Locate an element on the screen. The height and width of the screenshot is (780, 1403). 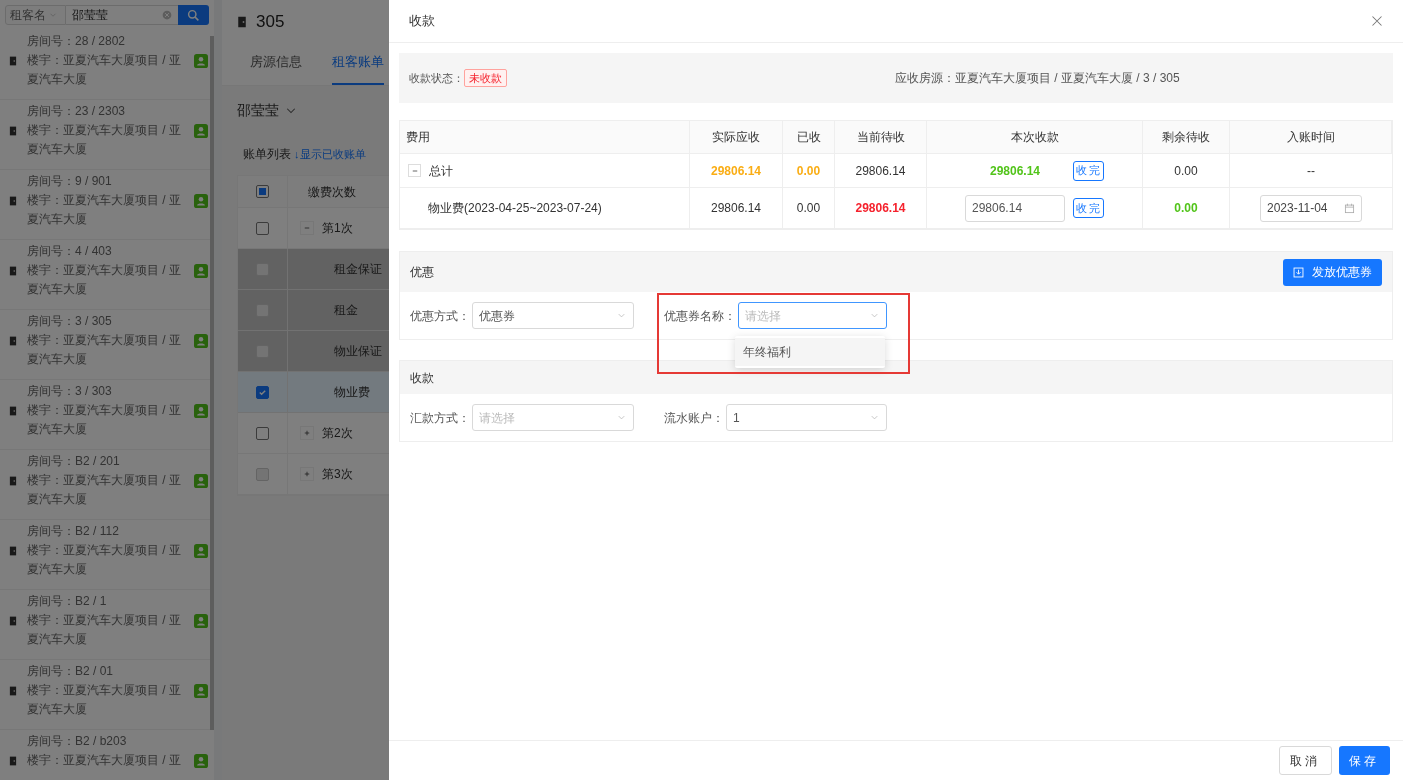
field-label: 汇款方式： is located at coordinates (440, 418).